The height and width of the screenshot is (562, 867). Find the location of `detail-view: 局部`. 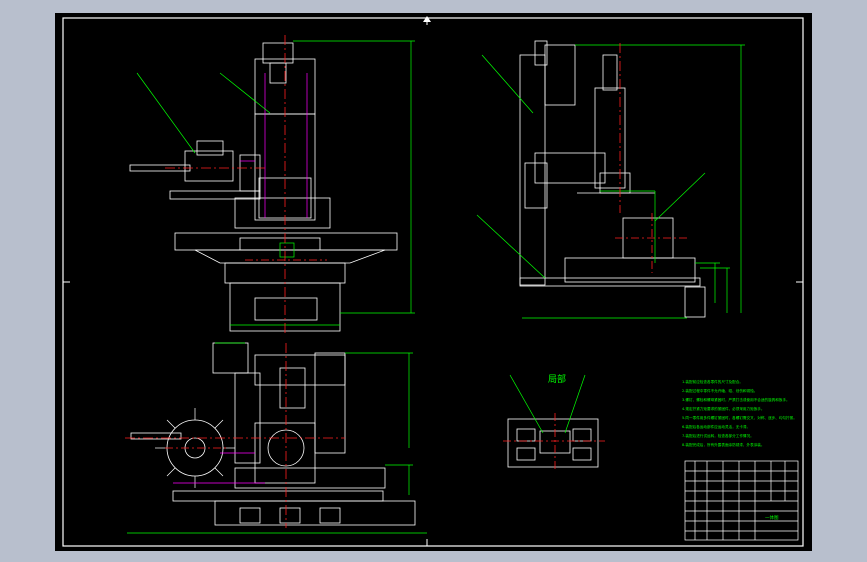

detail-view: 局部 is located at coordinates (554, 422).